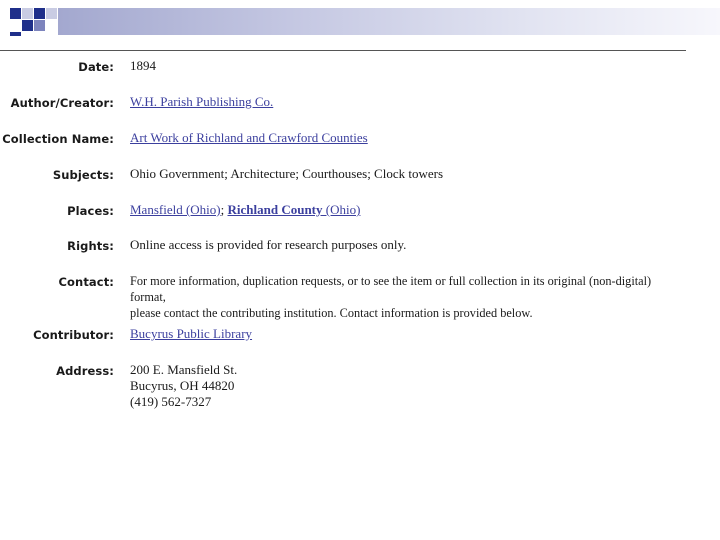 This screenshot has width=720, height=540. Describe the element at coordinates (402, 210) in the screenshot. I see `places-value: Mansfield (Ohio); Richland County (Ohio)` at that location.